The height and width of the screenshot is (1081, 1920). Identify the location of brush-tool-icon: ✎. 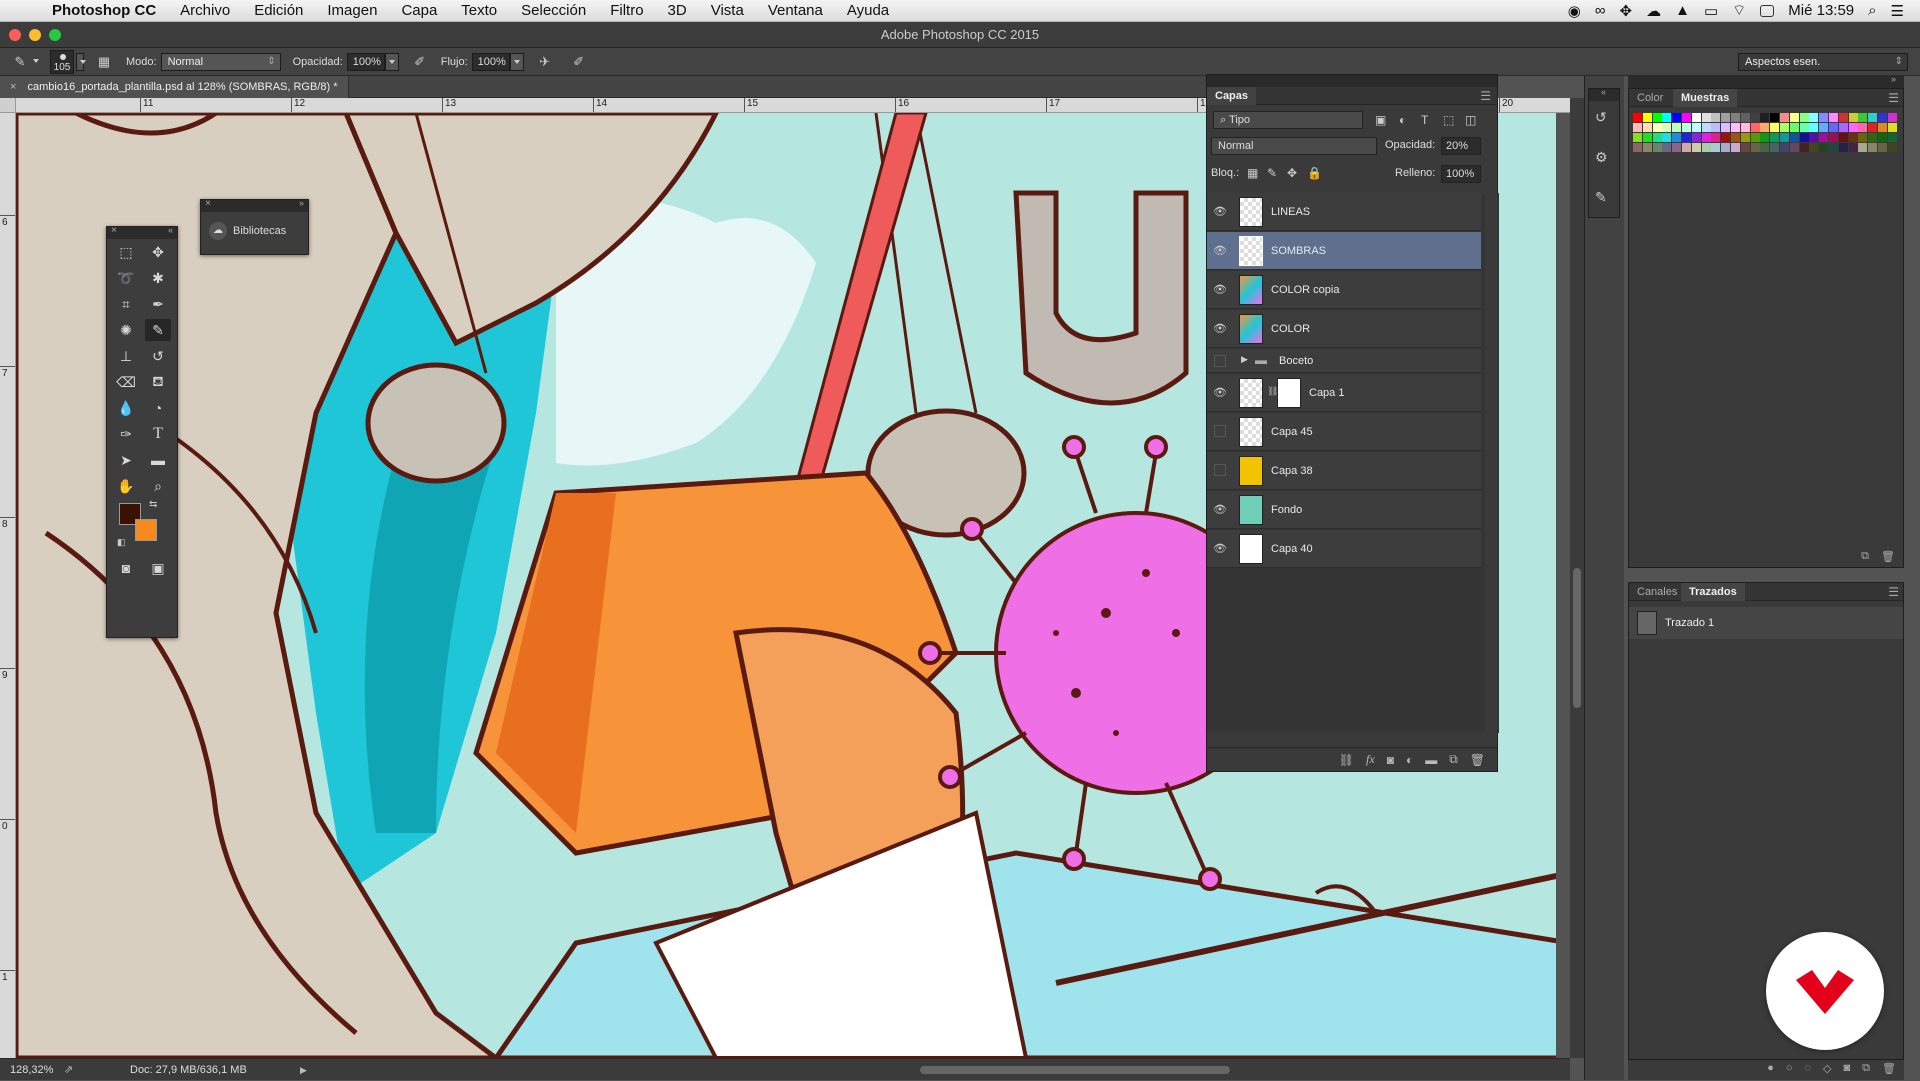
(20, 62).